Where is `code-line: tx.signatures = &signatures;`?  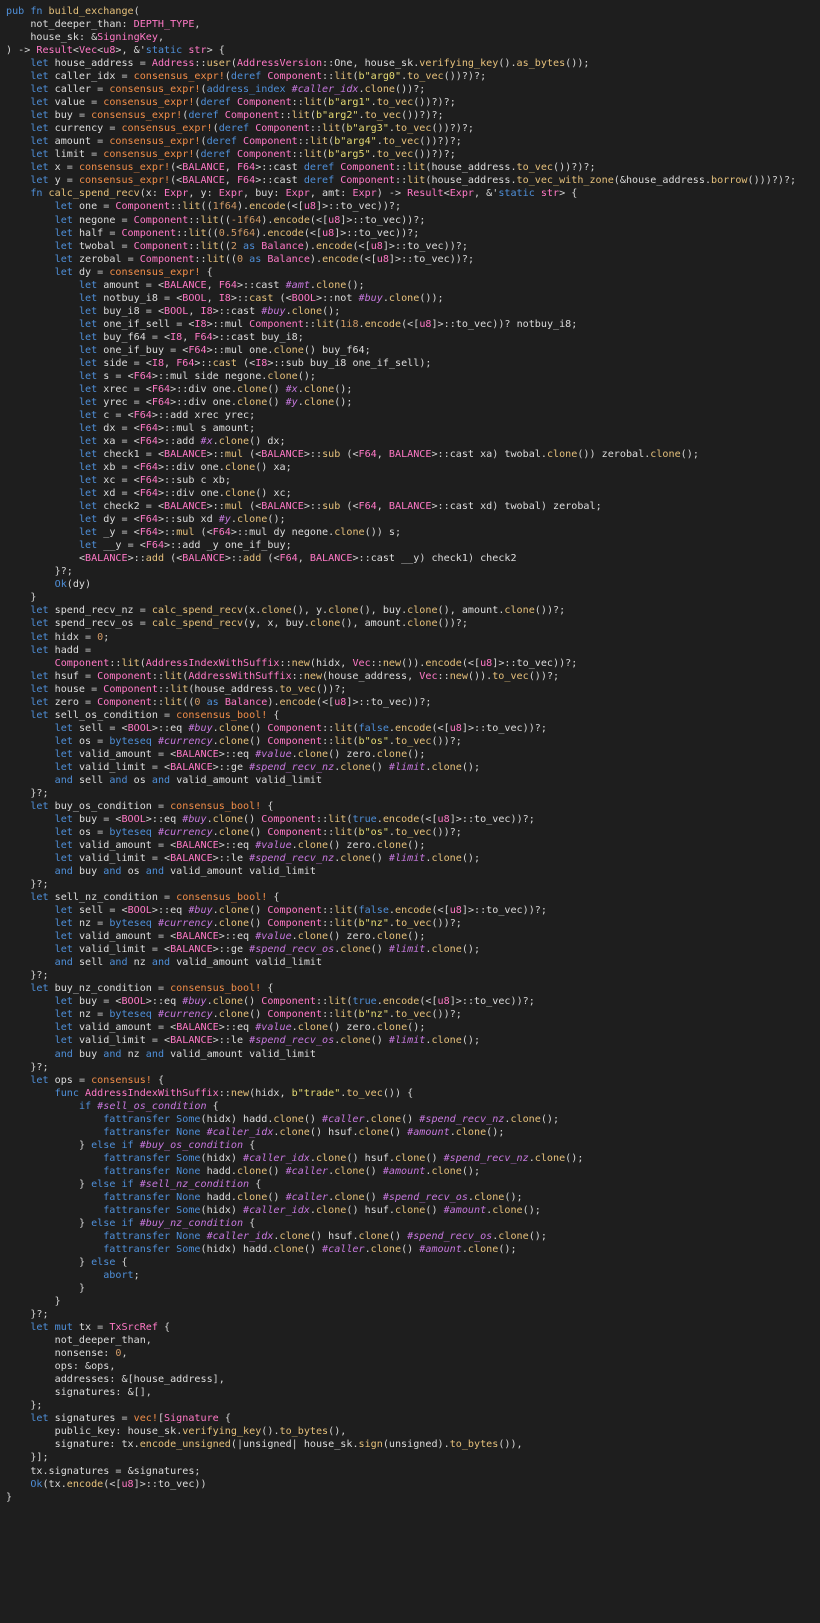
code-line: tx.signatures = &signatures; is located at coordinates (115, 1471).